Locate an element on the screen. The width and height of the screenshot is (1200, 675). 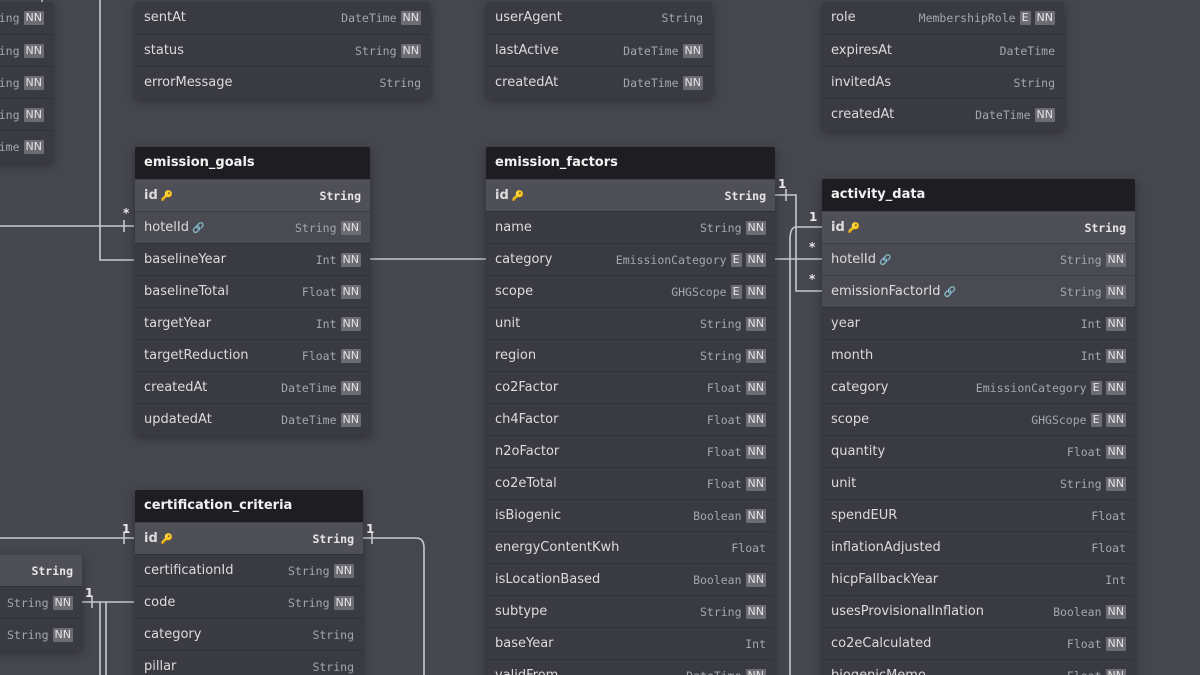
field-row: subtype String NN is located at coordinates (630, 611).